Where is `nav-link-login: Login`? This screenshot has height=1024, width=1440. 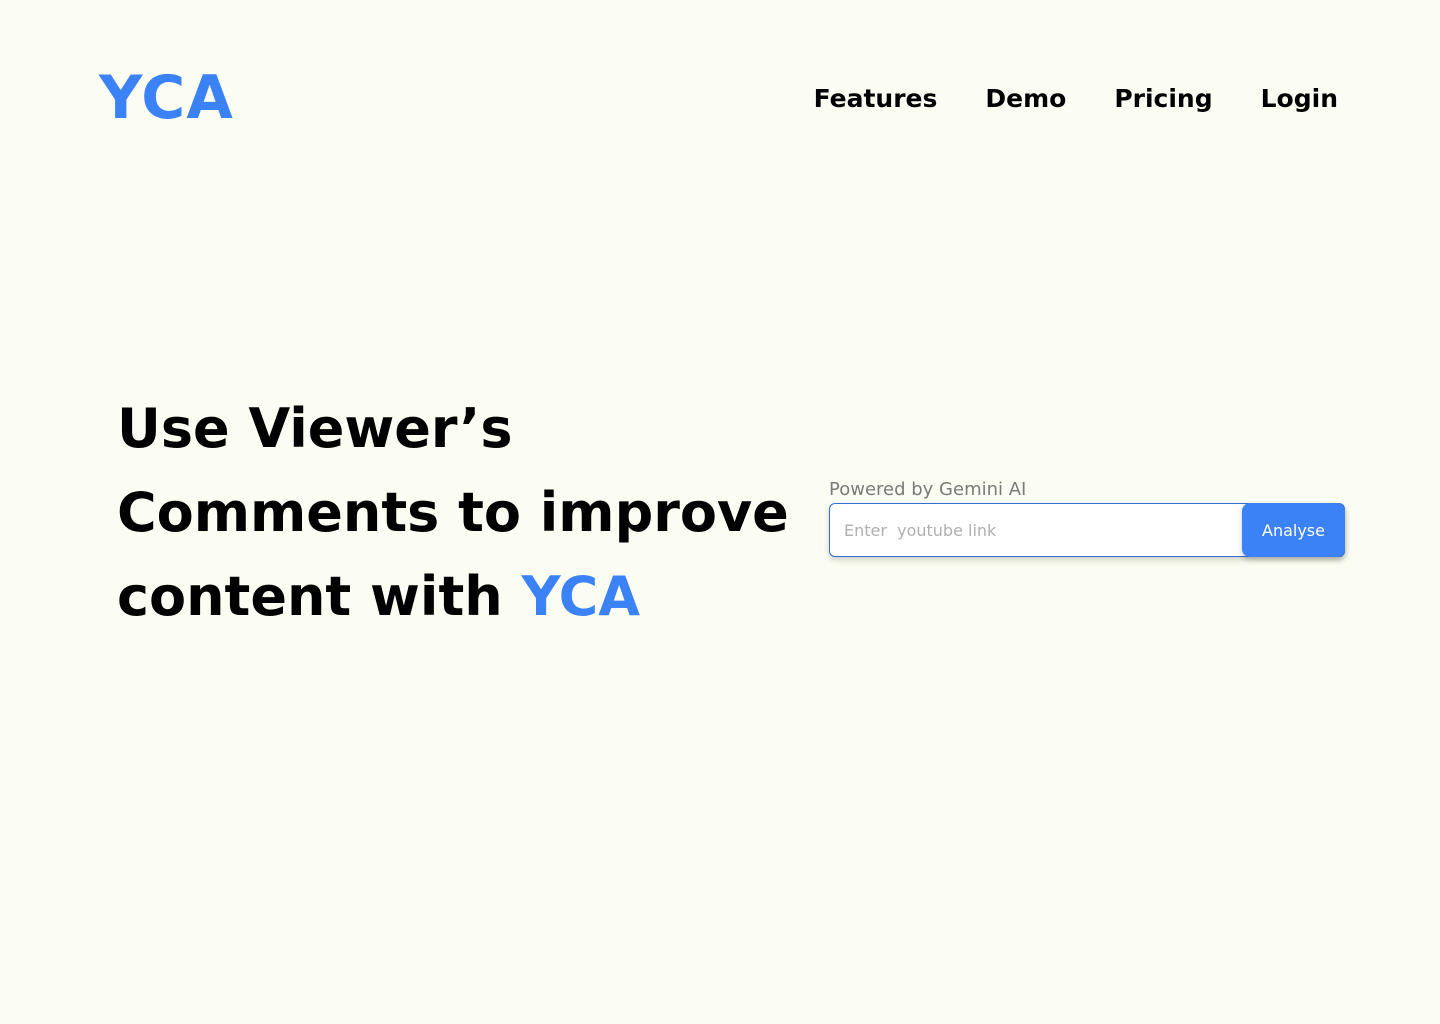 nav-link-login: Login is located at coordinates (1299, 99).